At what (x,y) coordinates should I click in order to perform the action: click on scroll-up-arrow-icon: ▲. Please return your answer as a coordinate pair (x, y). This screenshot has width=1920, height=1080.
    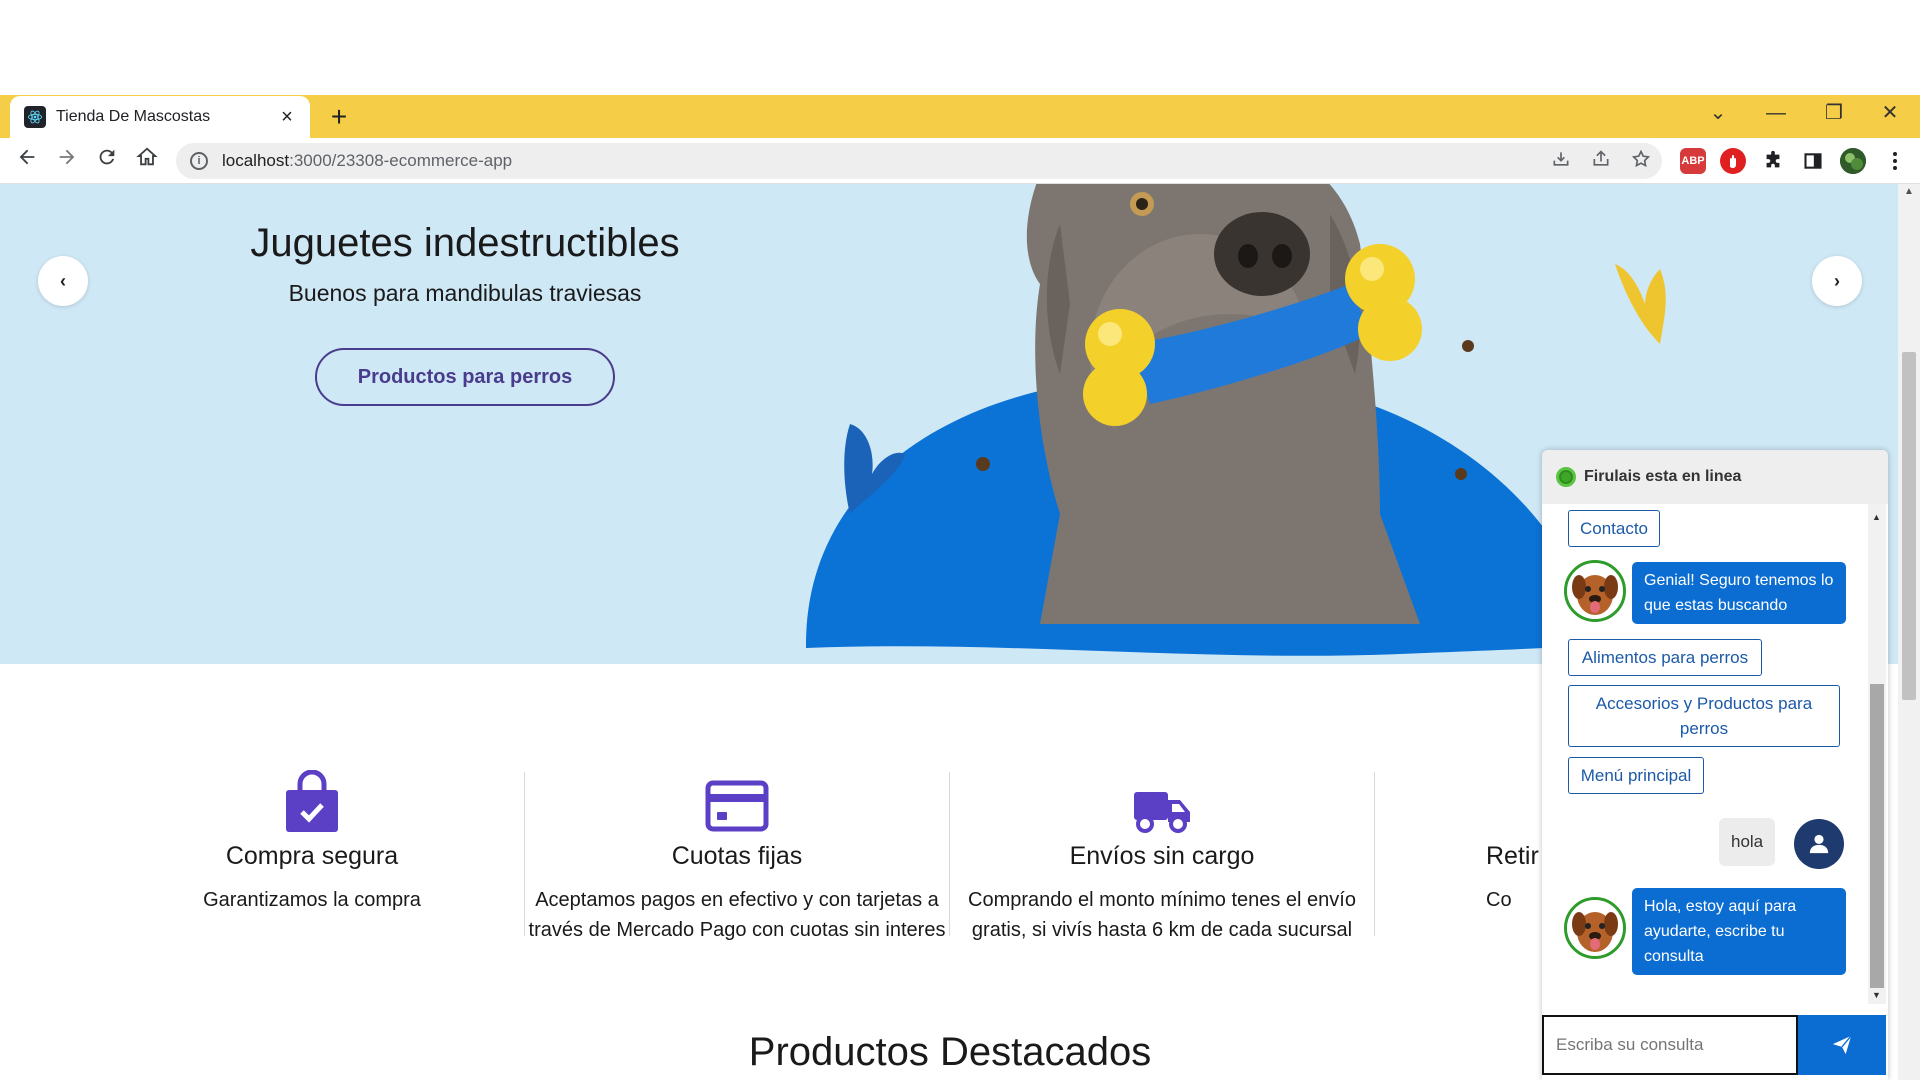
    Looking at the image, I should click on (1909, 191).